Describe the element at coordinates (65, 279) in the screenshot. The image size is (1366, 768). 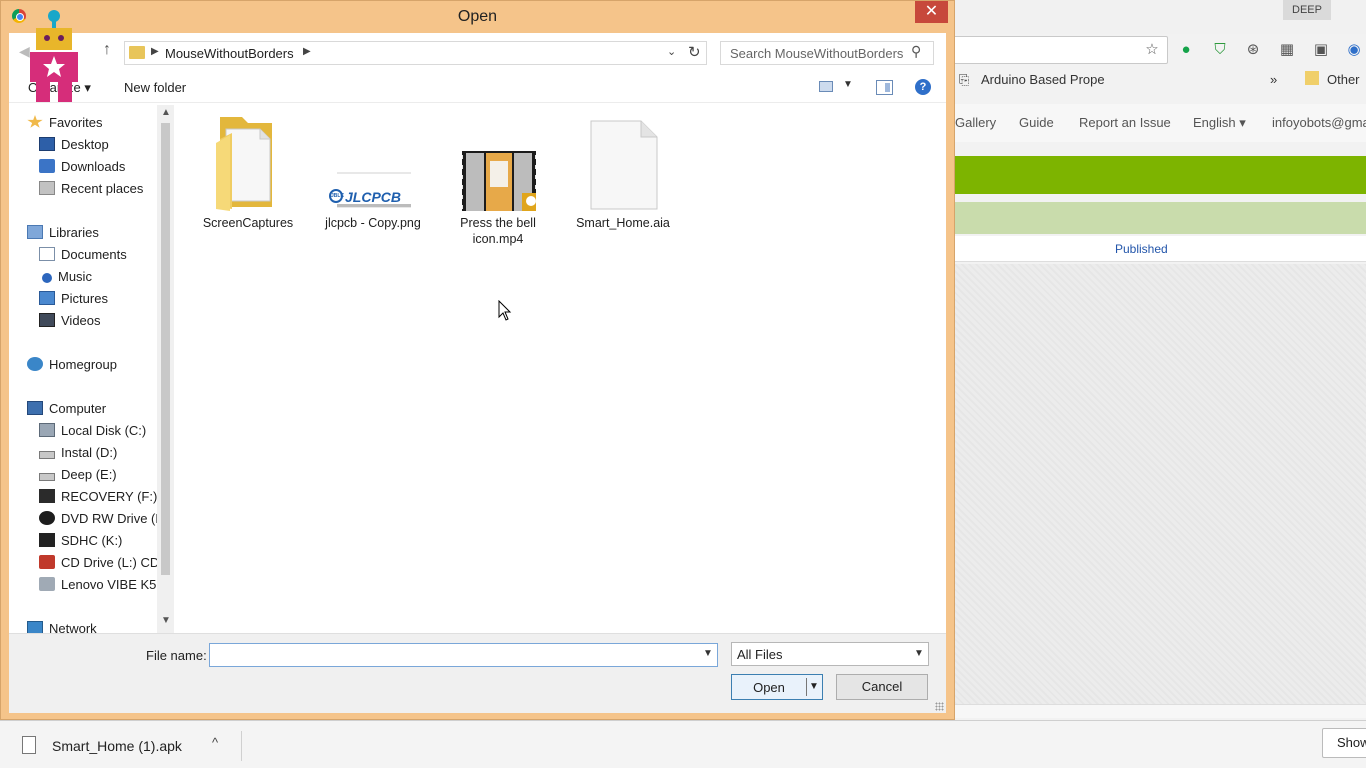
I see `nav-item: Music` at that location.